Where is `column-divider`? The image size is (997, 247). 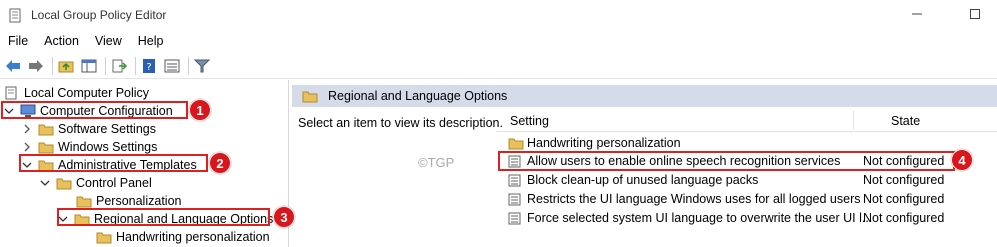 column-divider is located at coordinates (853, 120).